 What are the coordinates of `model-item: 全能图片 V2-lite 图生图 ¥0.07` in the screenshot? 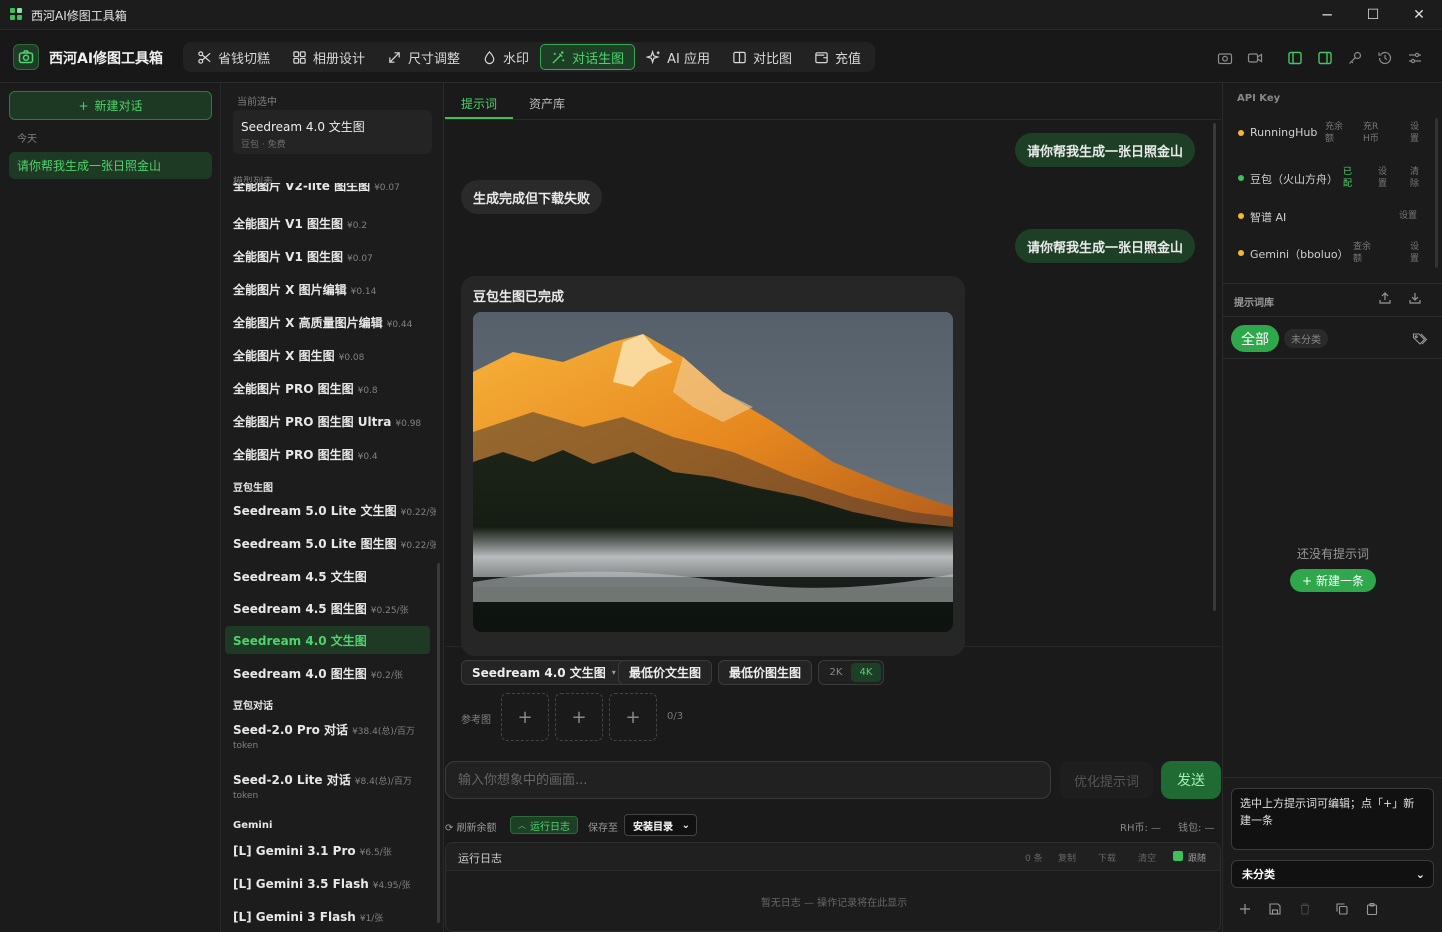 It's located at (333, 188).